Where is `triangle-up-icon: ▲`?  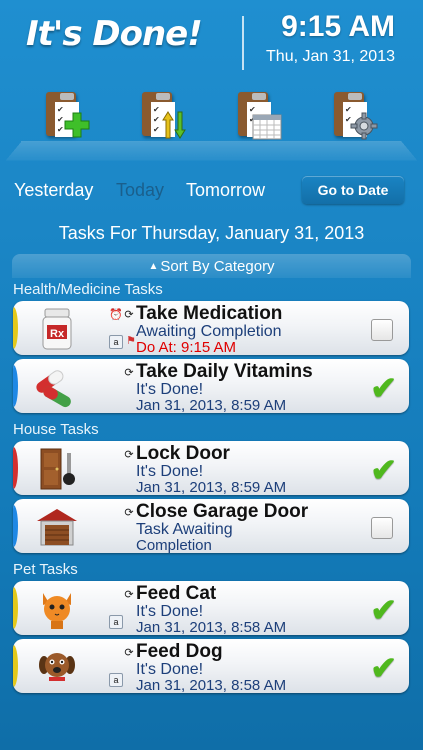 triangle-up-icon: ▲ is located at coordinates (153, 266).